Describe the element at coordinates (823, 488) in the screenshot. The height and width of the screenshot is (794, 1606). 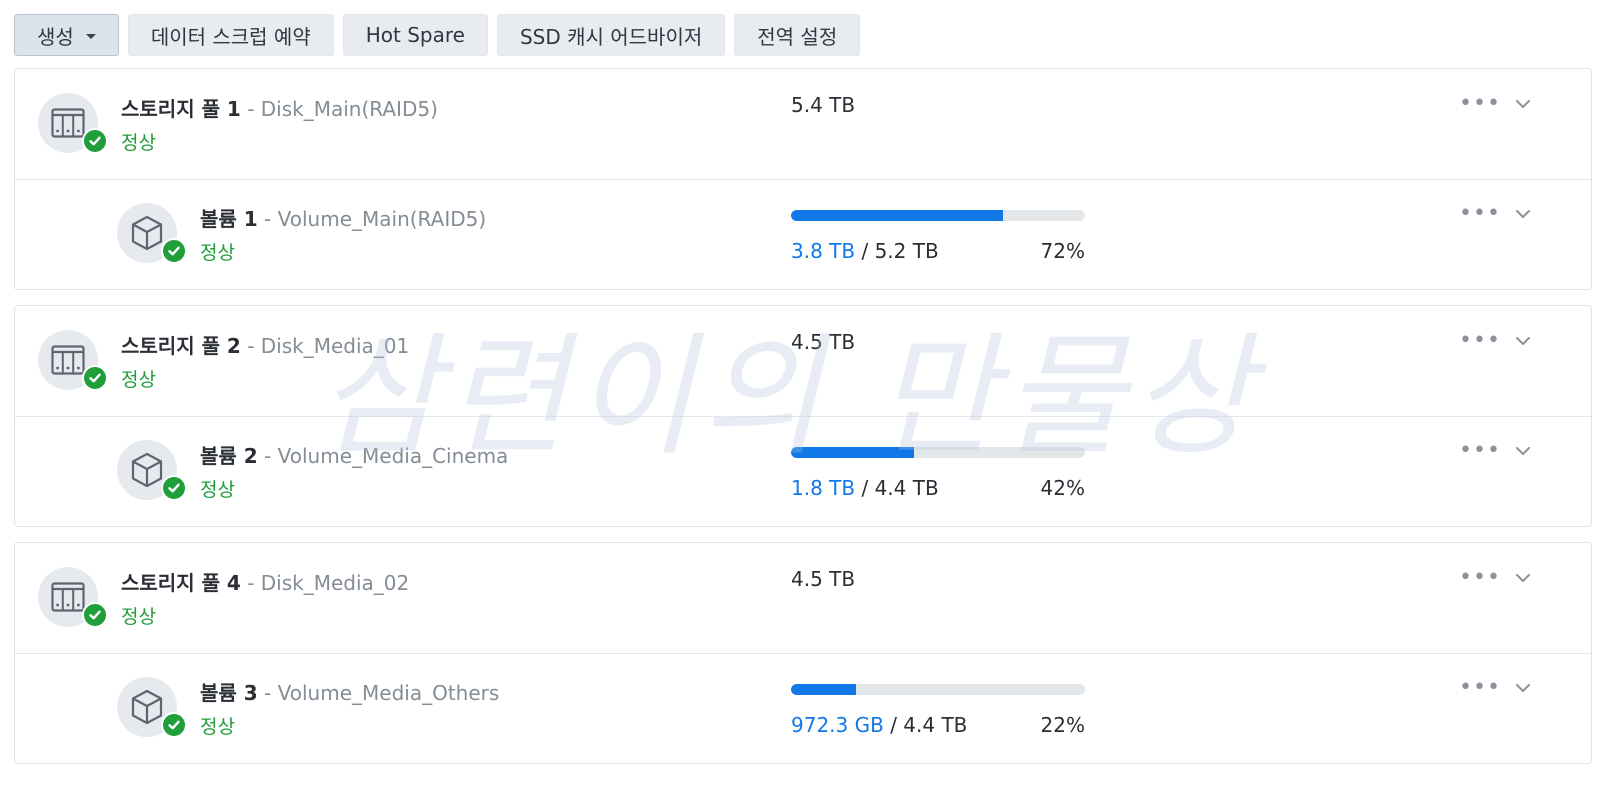
I see `volume-used: 1.8 TB` at that location.